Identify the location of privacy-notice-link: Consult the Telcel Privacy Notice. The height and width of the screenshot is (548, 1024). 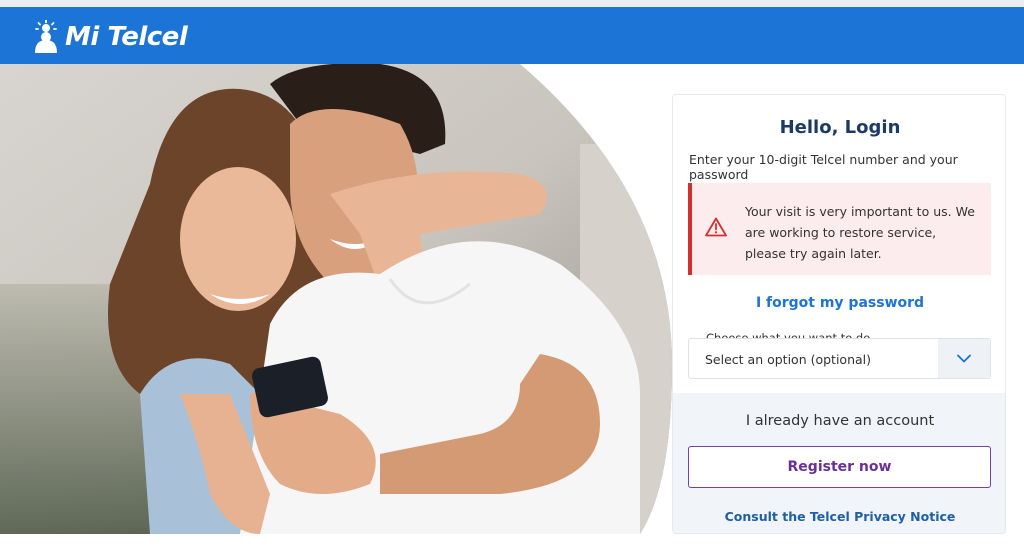
(839, 516).